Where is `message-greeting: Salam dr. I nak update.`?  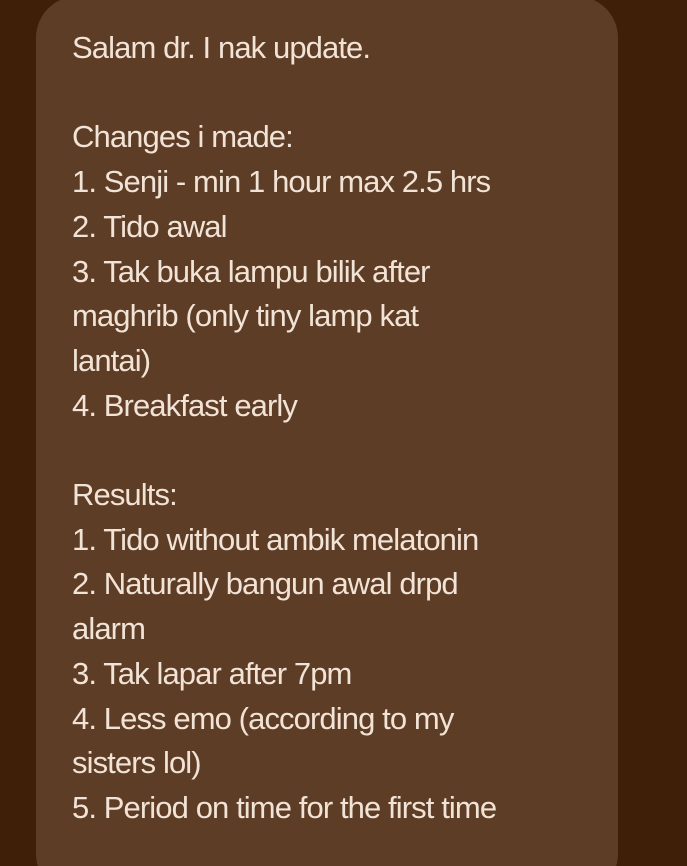 message-greeting: Salam dr. I nak update. is located at coordinates (221, 47).